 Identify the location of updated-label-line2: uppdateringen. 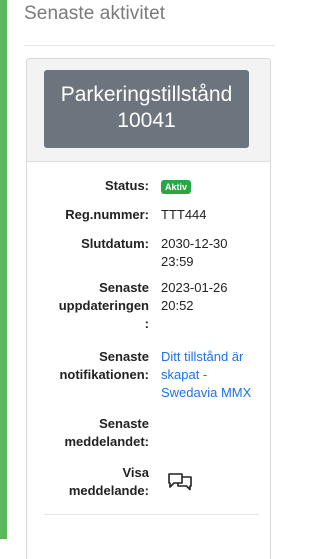
(103, 305).